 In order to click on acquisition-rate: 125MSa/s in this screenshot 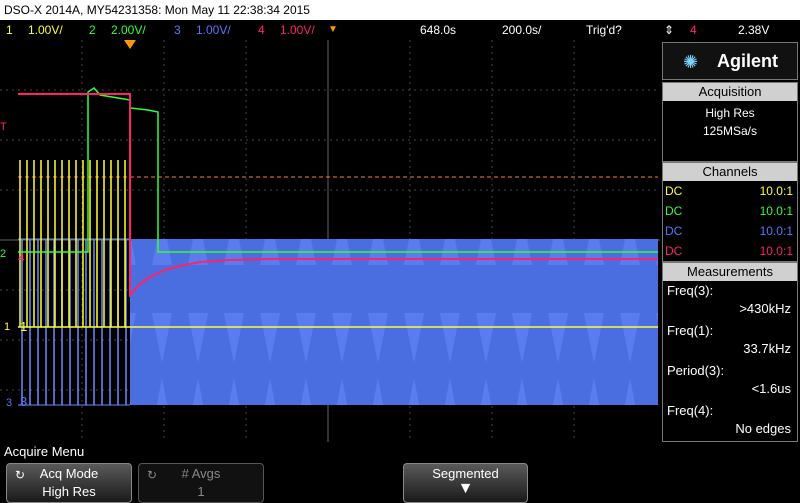, I will do `click(730, 131)`.